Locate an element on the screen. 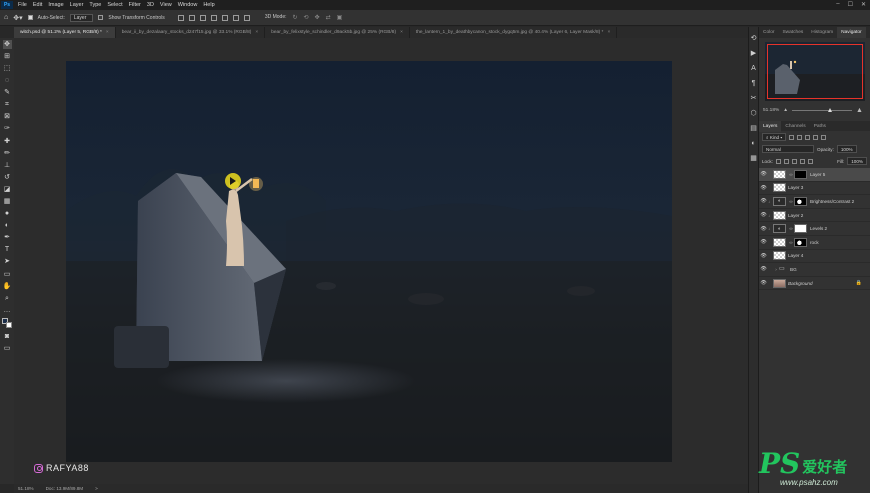 This screenshot has height=493, width=870. opacity-field: 100% is located at coordinates (846, 149).